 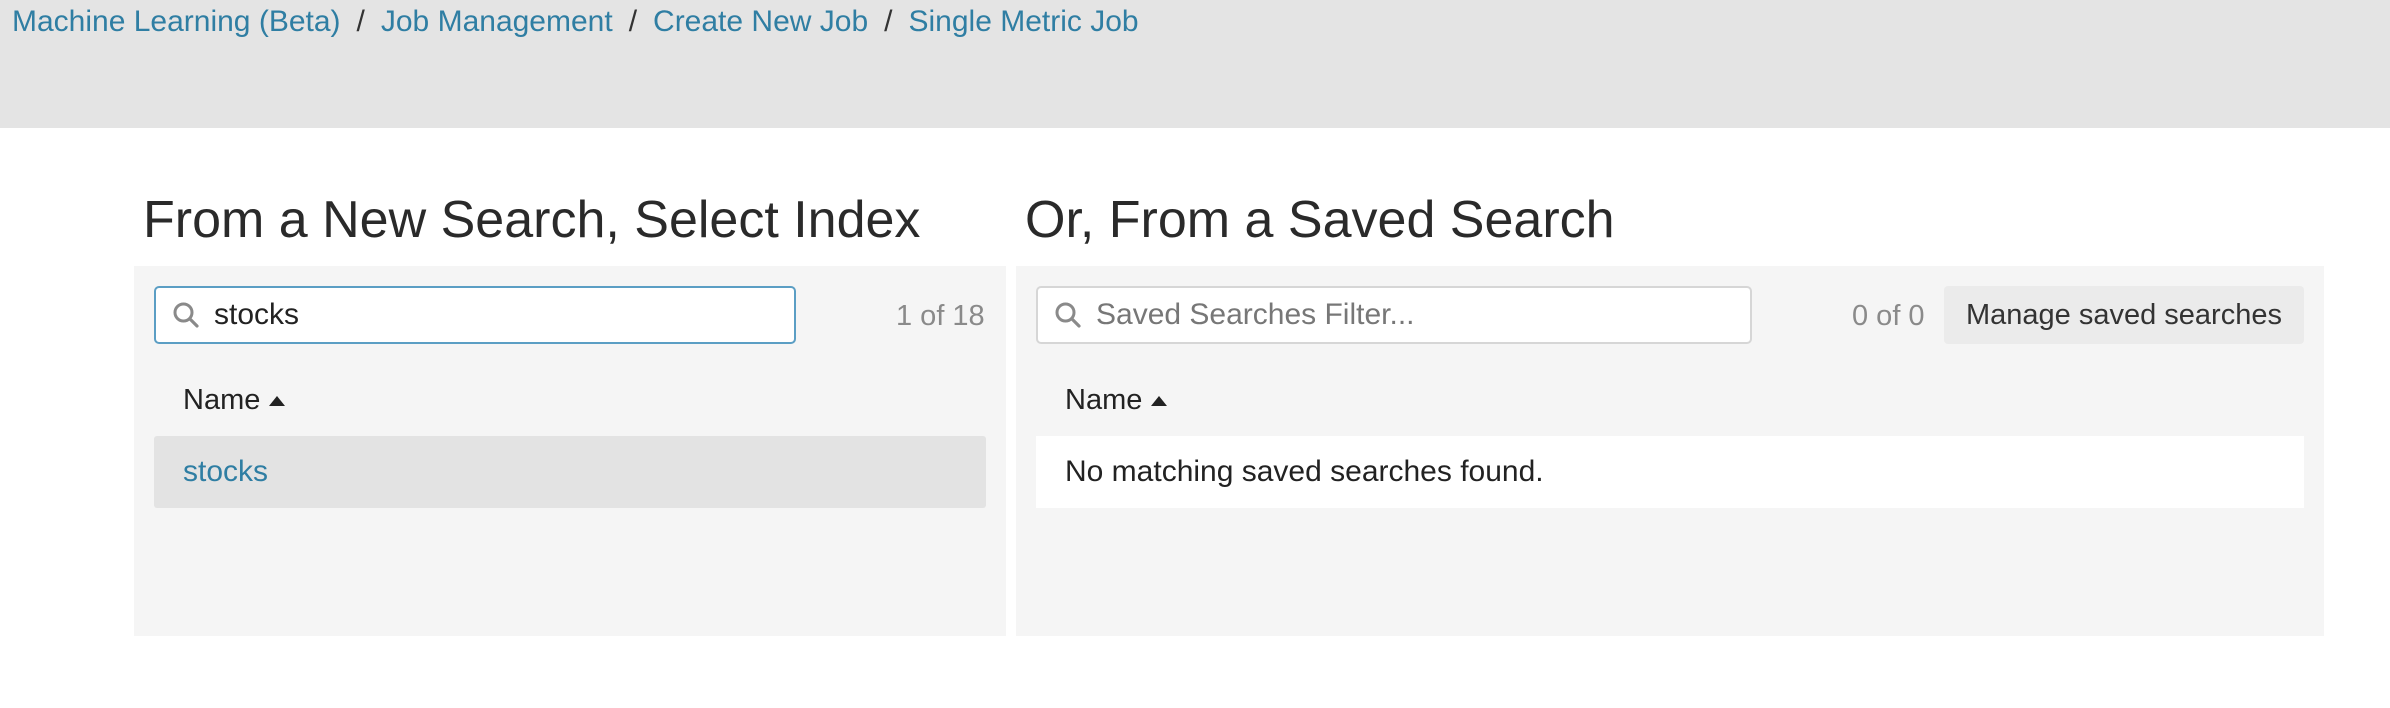 What do you see at coordinates (1670, 472) in the screenshot?
I see `empty-results-row: No matching saved searches found.` at bounding box center [1670, 472].